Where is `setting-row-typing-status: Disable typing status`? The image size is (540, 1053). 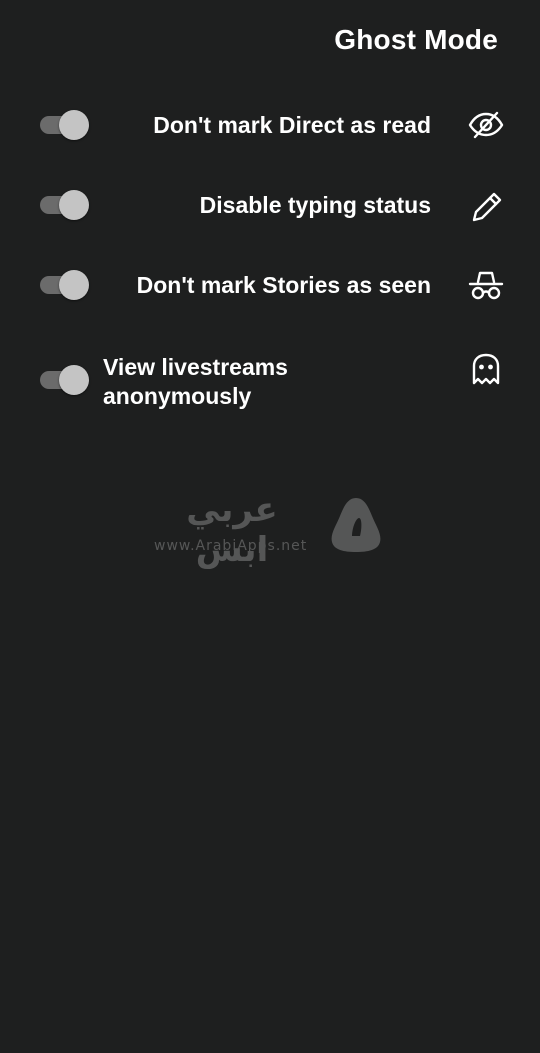
setting-row-typing-status: Disable typing status is located at coordinates (270, 206).